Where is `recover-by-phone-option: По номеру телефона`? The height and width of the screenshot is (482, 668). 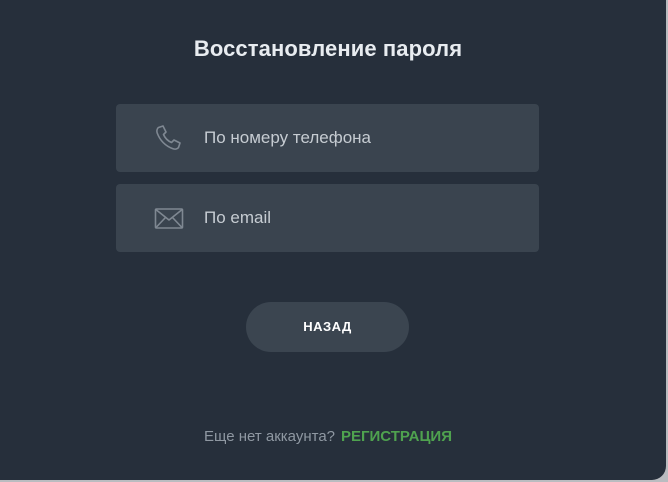 recover-by-phone-option: По номеру телефона is located at coordinates (327, 138).